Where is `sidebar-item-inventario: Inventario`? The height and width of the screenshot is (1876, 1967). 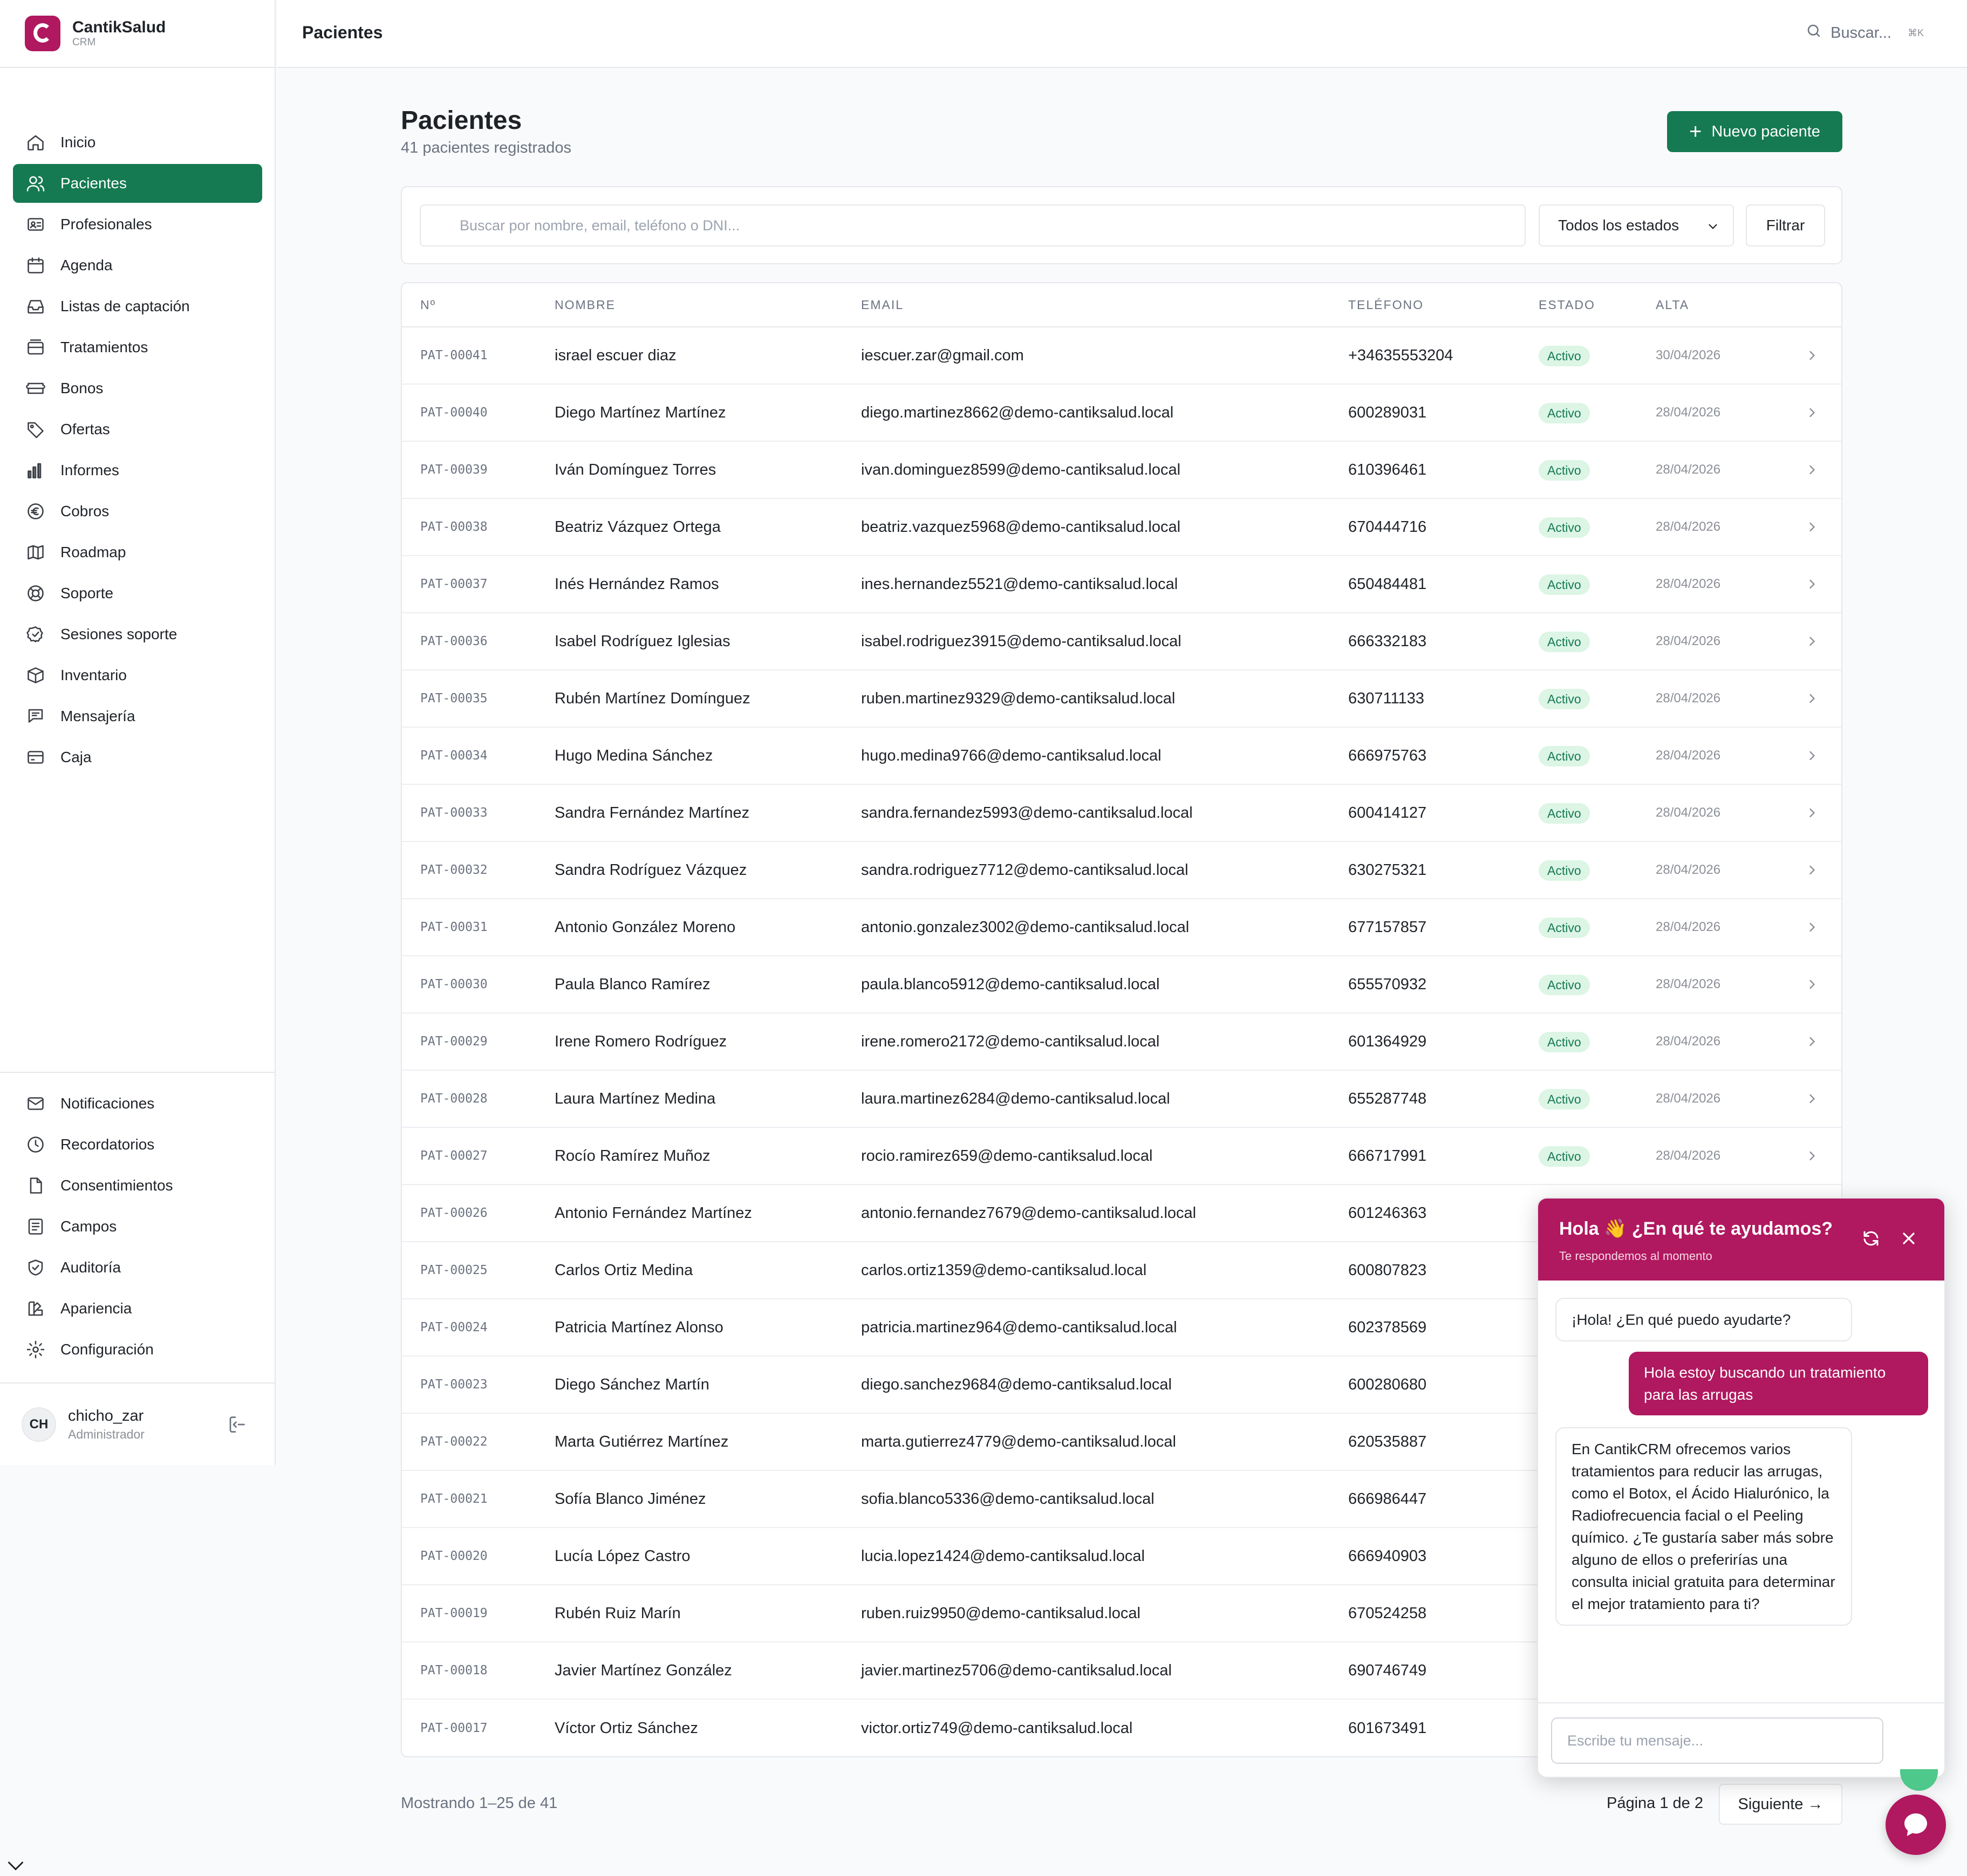
sidebar-item-inventario: Inventario is located at coordinates (137, 675).